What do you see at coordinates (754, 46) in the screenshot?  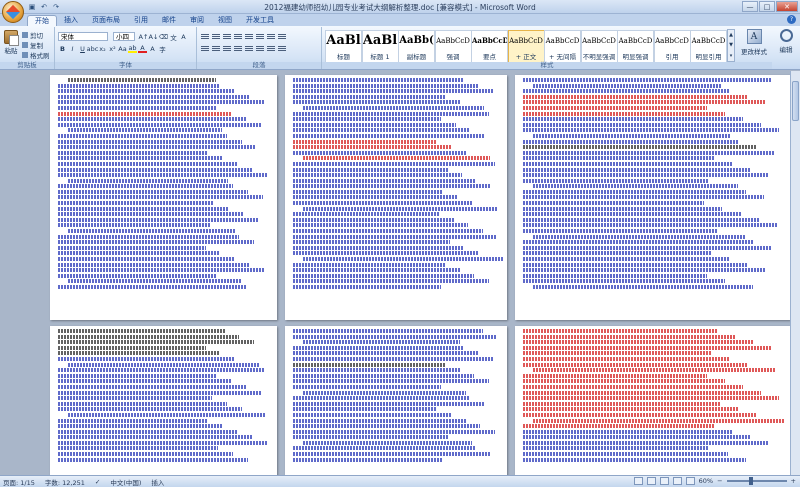 I see `change-styles-button: A 更改样式` at bounding box center [754, 46].